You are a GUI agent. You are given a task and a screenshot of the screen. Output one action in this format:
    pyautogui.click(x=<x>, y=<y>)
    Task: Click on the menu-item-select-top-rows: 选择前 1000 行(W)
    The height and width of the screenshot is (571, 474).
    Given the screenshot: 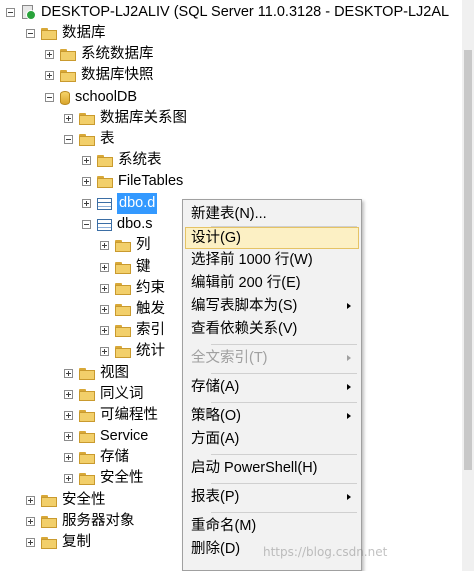 What is the action you would take?
    pyautogui.click(x=272, y=260)
    